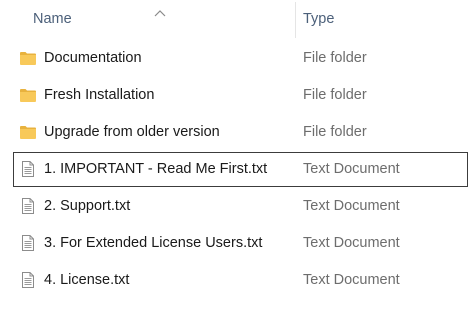 This screenshot has width=469, height=315. What do you see at coordinates (87, 280) in the screenshot?
I see `file-name: 4. License.txt` at bounding box center [87, 280].